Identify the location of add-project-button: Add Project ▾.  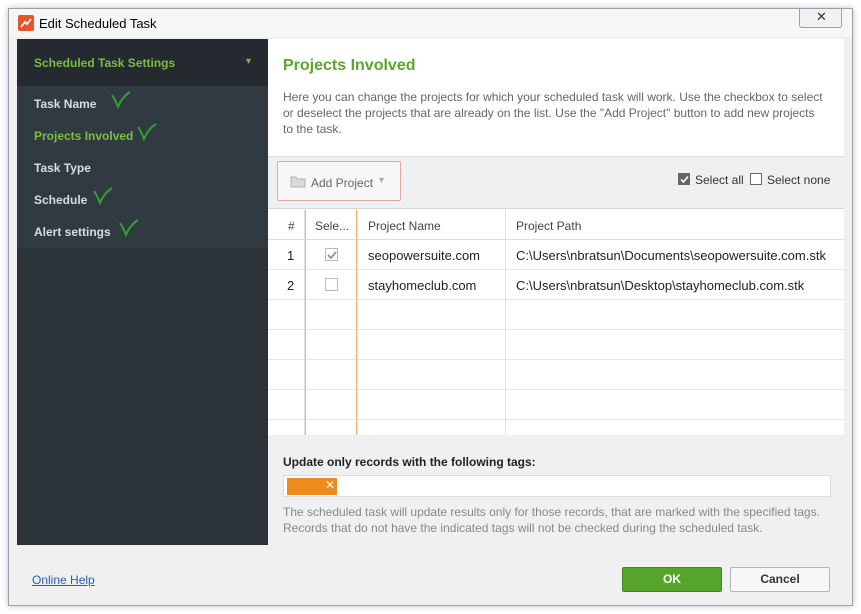
(339, 181).